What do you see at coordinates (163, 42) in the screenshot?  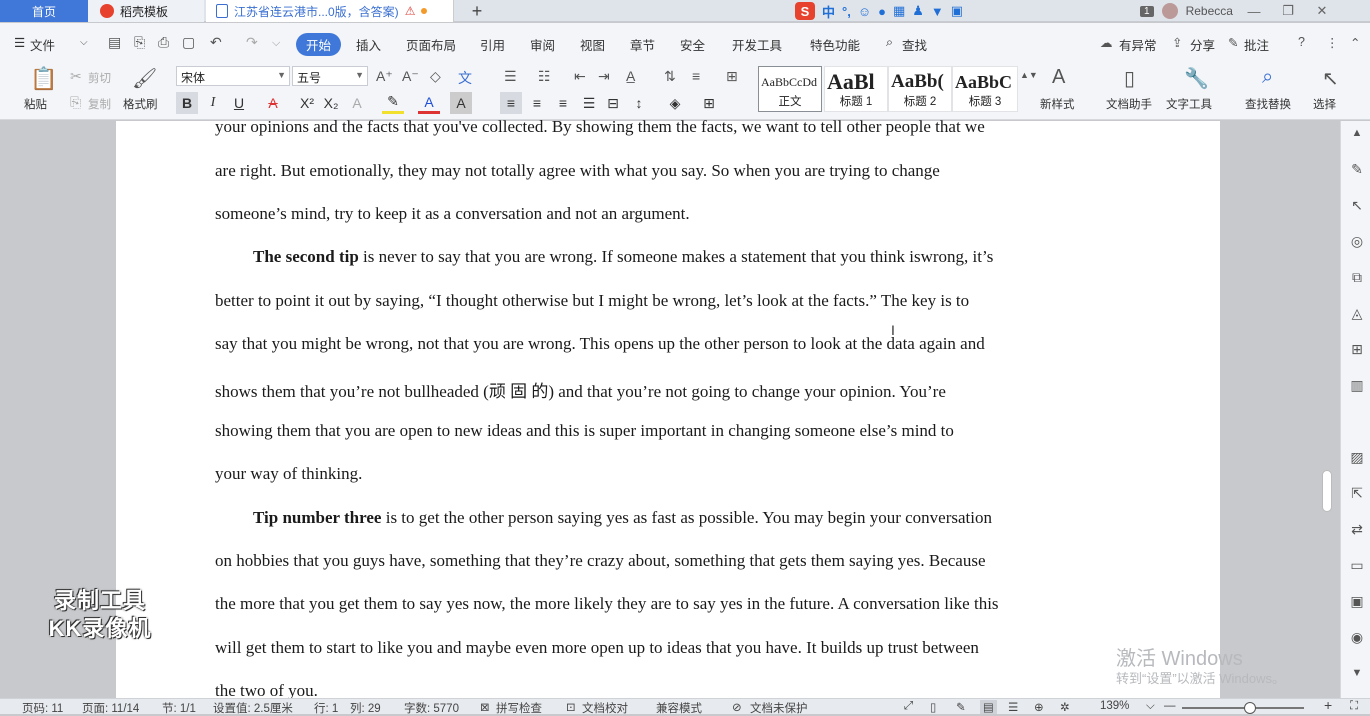 I see `print-icon: ⎙` at bounding box center [163, 42].